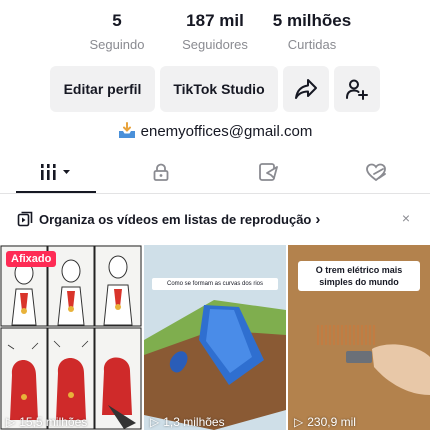  I want to click on stat-followers: 187 mil Seguidores, so click(215, 32).